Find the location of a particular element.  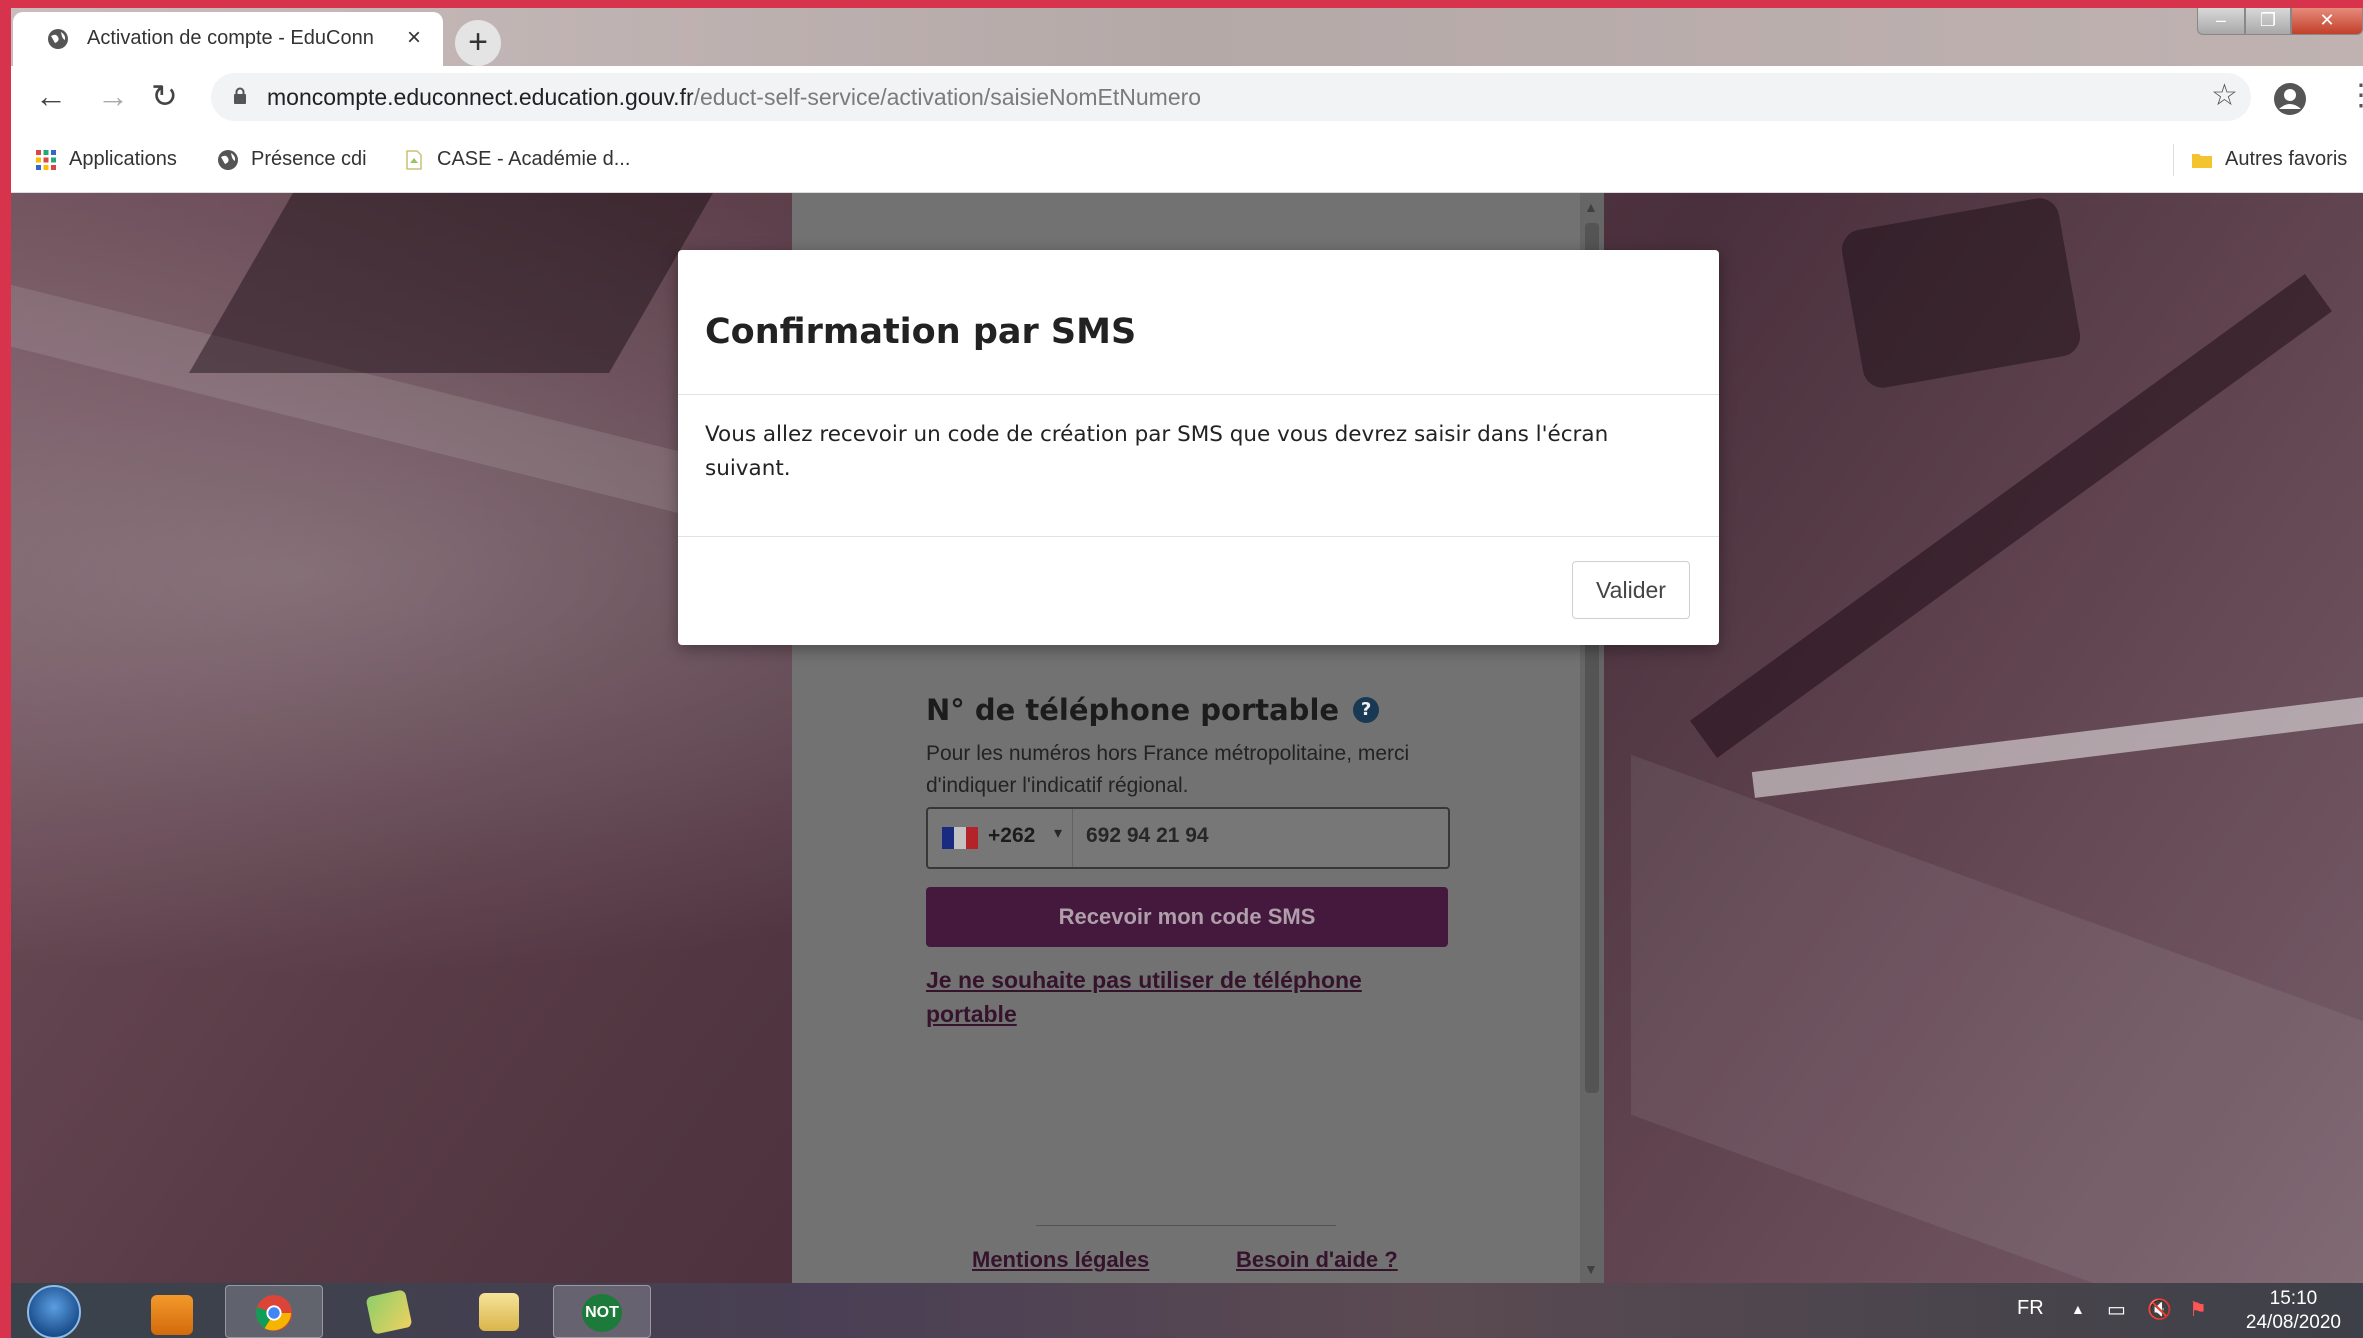

bookmark-presence-cdi: Présence cdi is located at coordinates (292, 159).